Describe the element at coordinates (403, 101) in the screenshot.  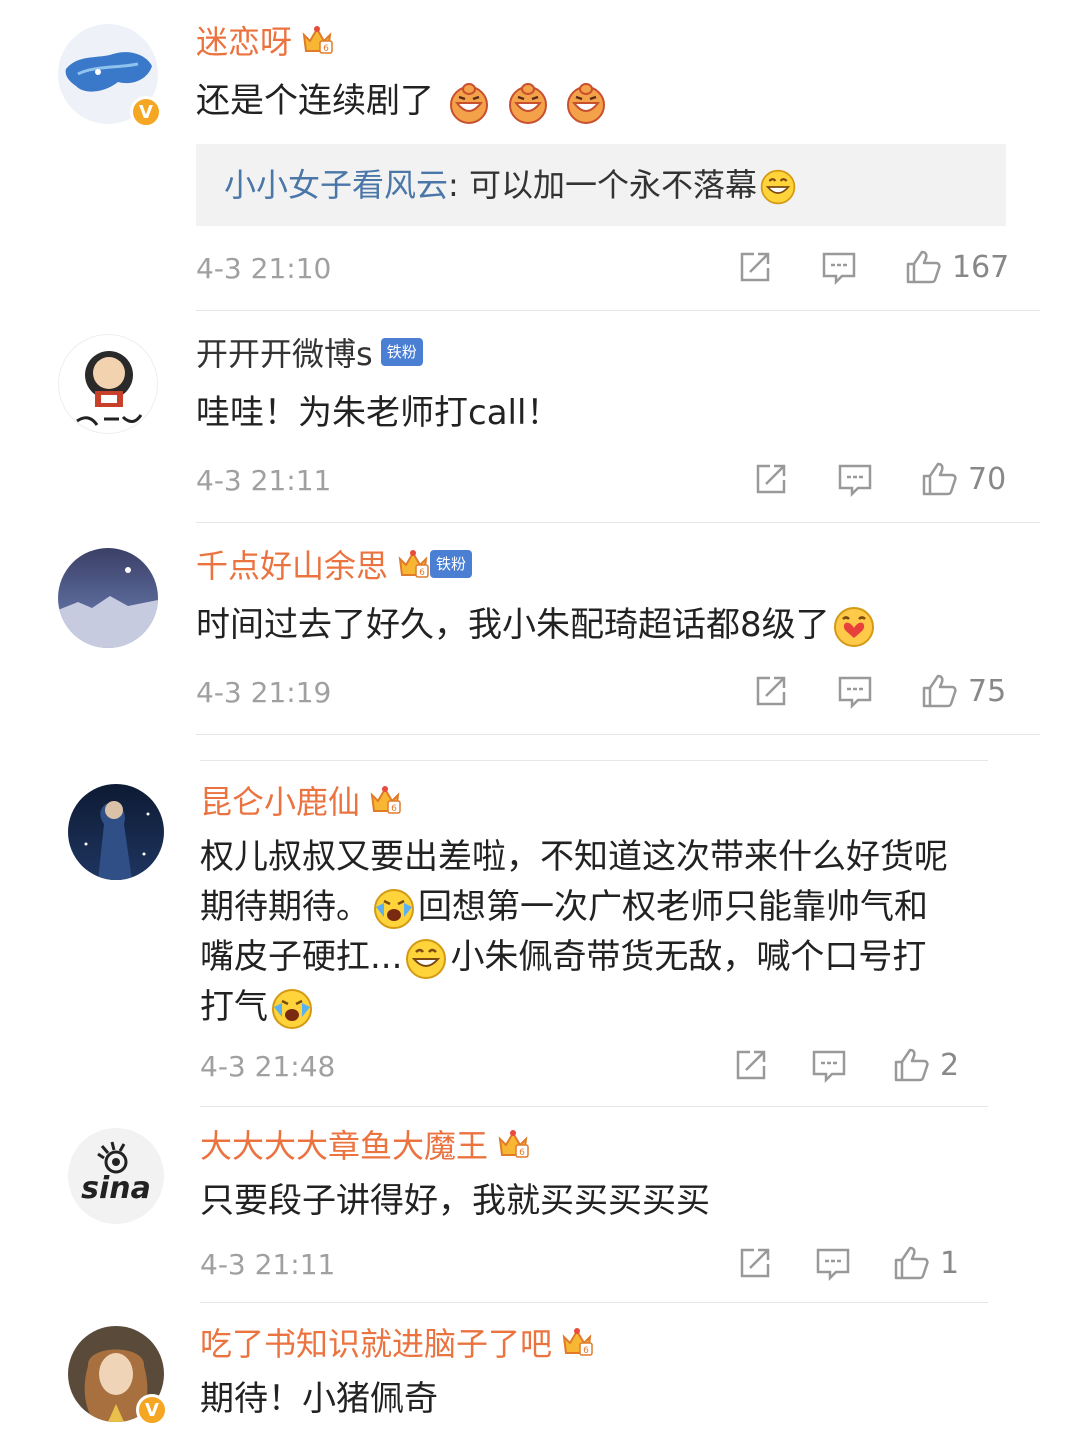
I see `comment-text: 还是个连续剧了` at that location.